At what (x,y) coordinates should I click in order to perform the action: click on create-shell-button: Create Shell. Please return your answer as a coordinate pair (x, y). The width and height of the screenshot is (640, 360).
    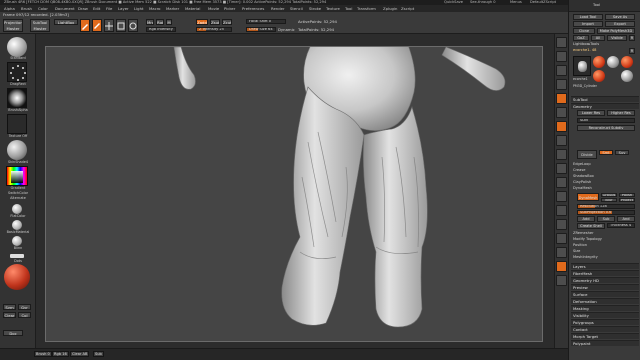
    Looking at the image, I should click on (591, 226).